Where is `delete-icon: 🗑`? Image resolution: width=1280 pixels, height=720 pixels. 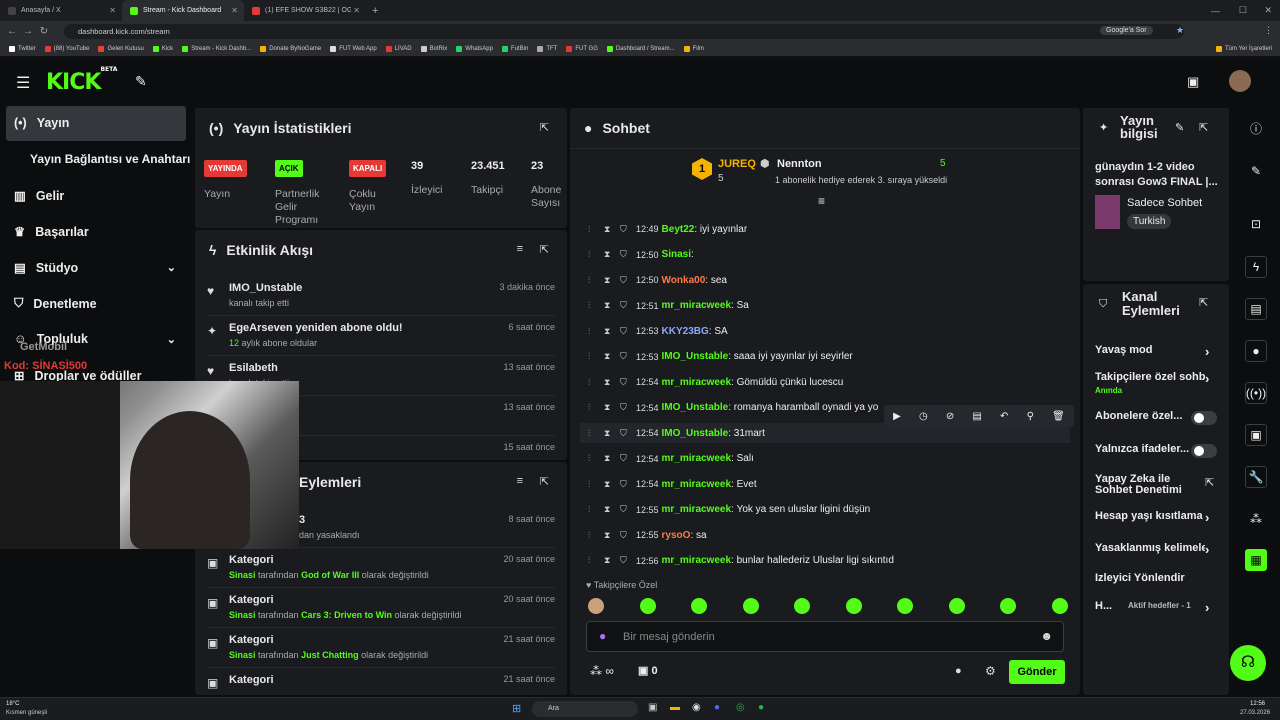
delete-icon: 🗑 is located at coordinates (1058, 416).